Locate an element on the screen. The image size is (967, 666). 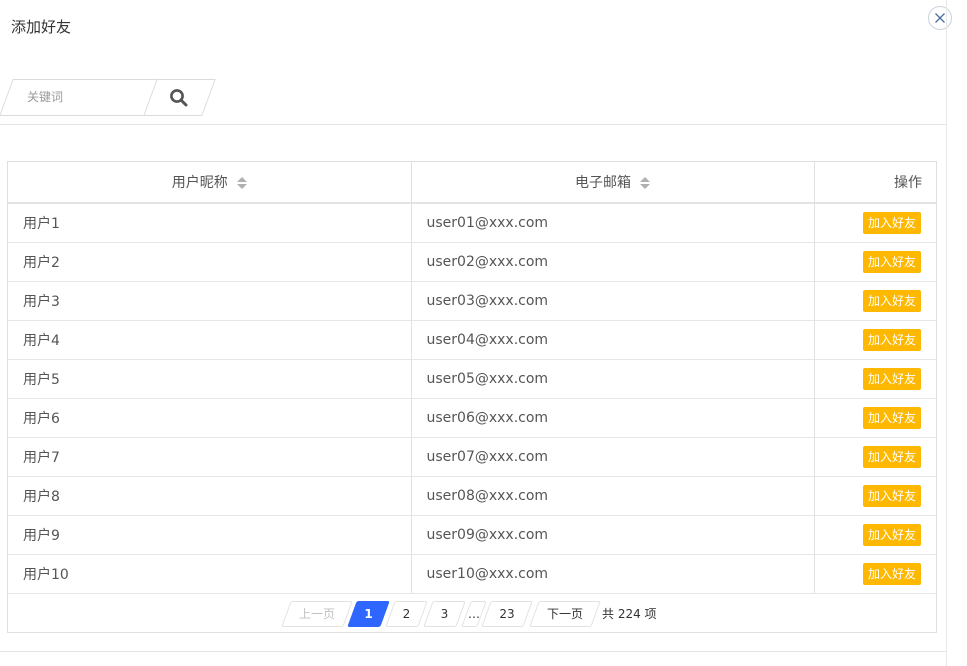
search-input is located at coordinates (82, 97).